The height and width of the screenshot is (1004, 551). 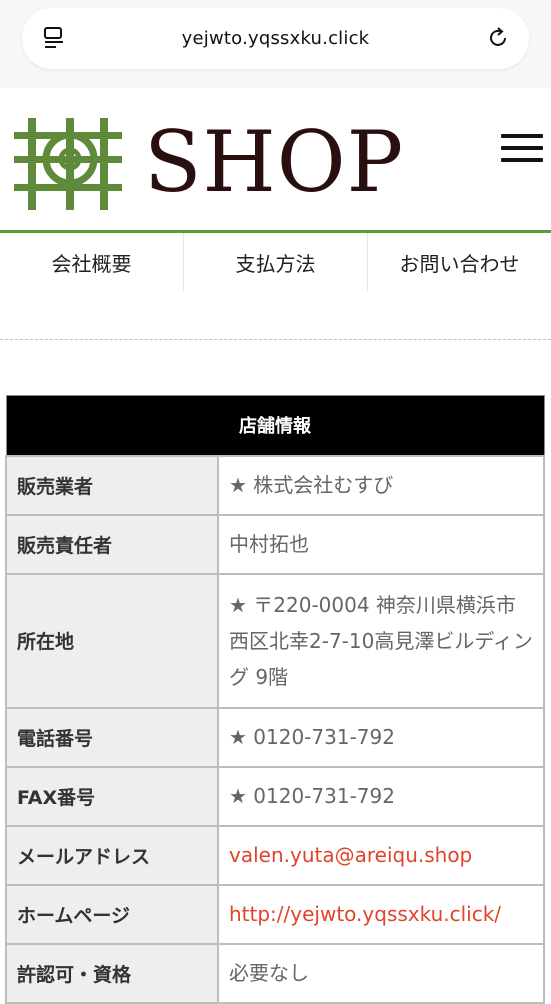 I want to click on site-header: SHOP, so click(x=275, y=160).